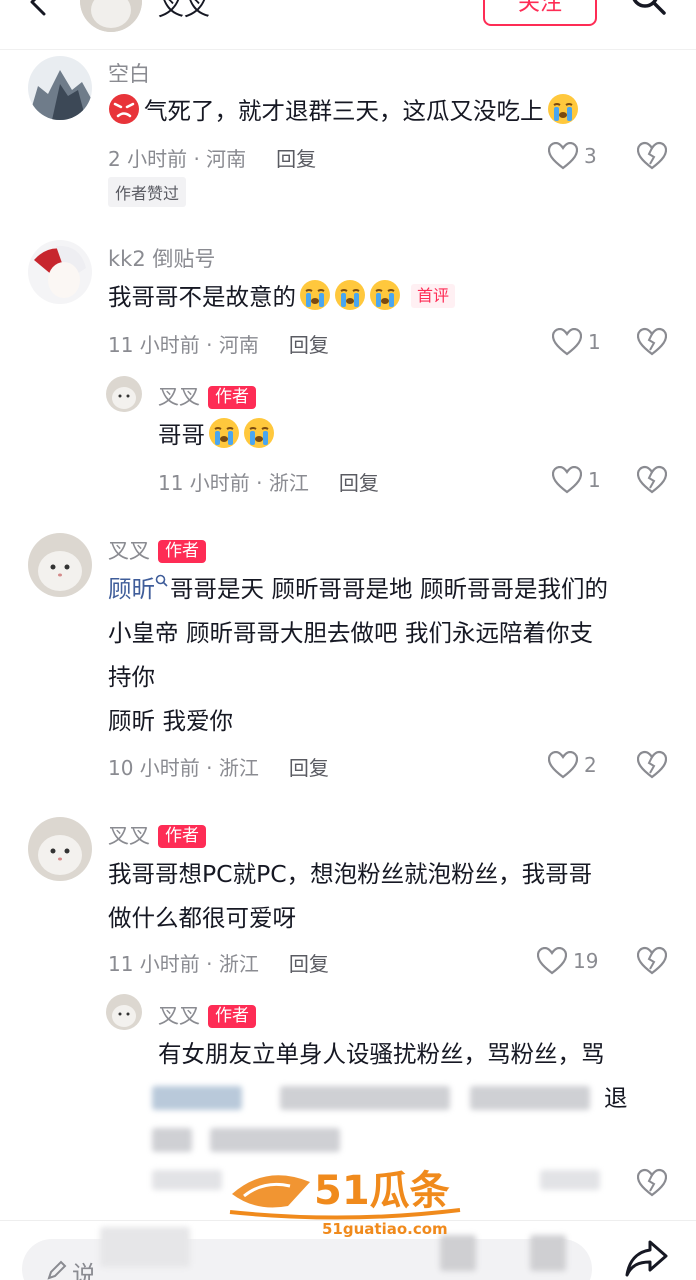 This screenshot has width=696, height=1280. I want to click on comment-text-line: 持你, so click(131, 677).